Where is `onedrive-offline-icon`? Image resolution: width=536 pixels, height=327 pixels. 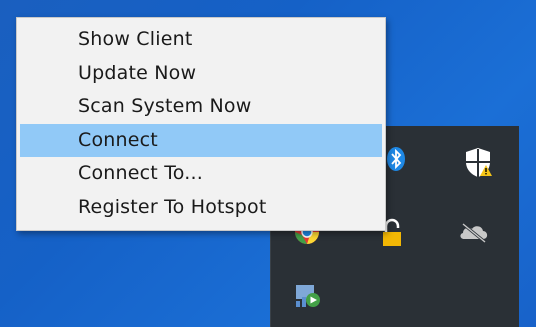 onedrive-offline-icon is located at coordinates (474, 232).